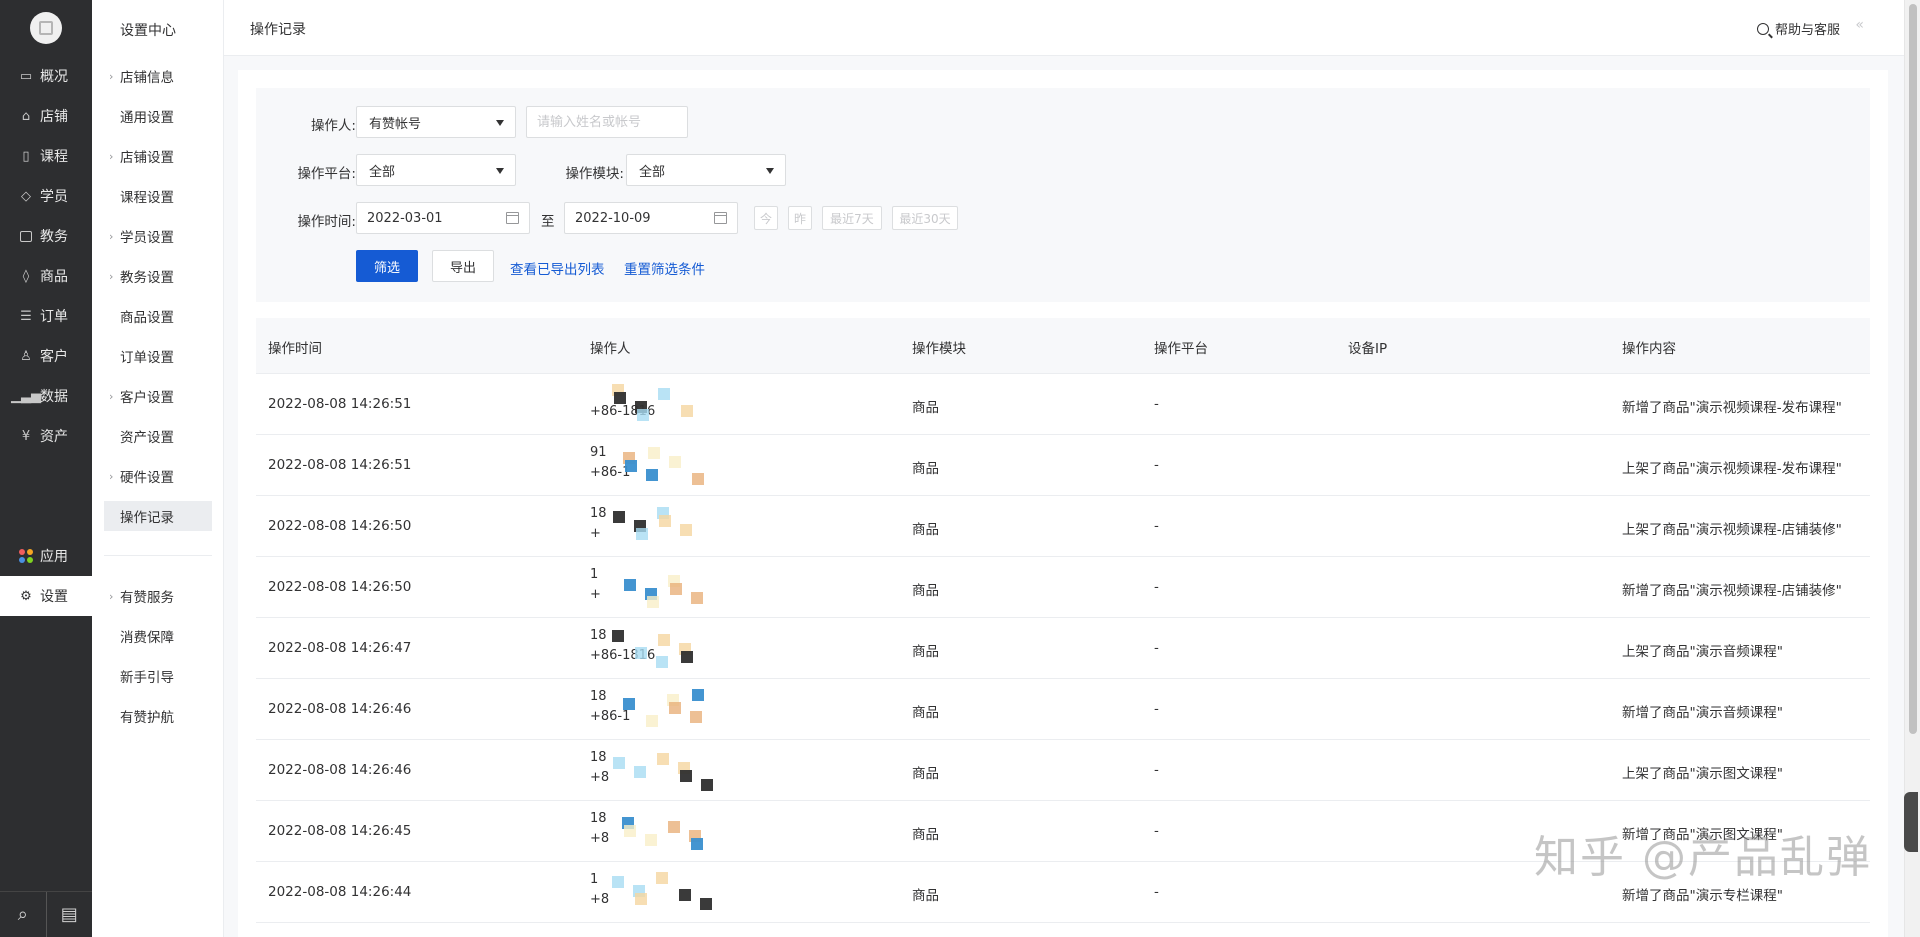  I want to click on side-widget-tab, so click(1911, 822).